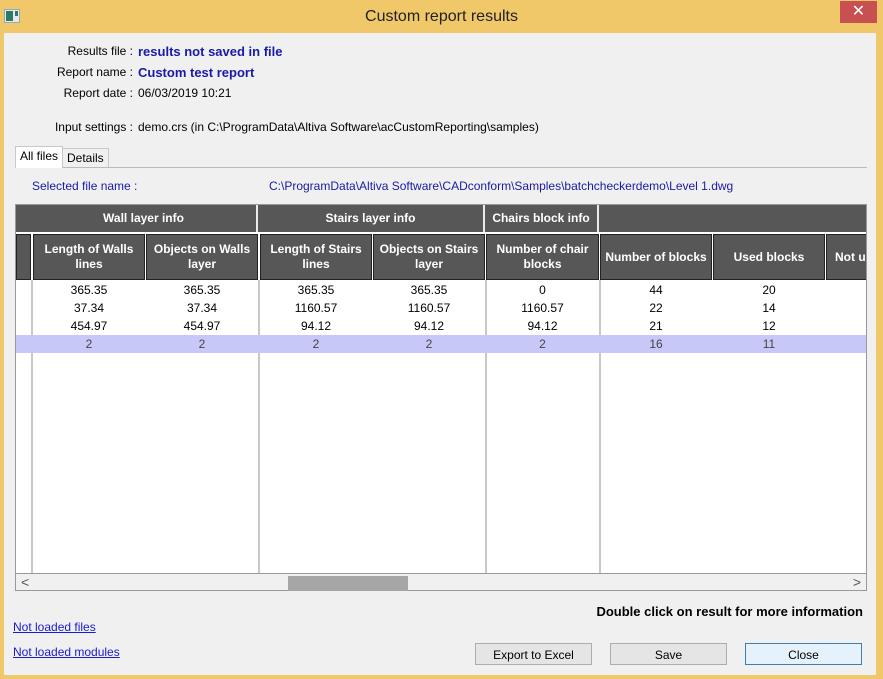 The image size is (883, 679). I want to click on column-header-chair-blocks: Number of chair blocks, so click(542, 257).